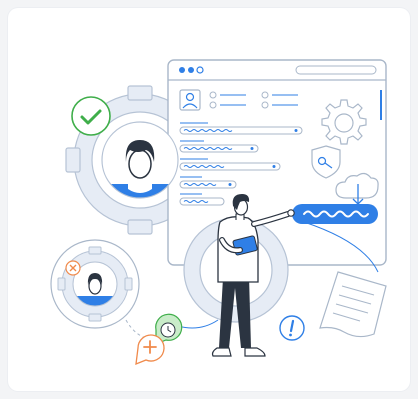 The width and height of the screenshot is (418, 399). I want to click on plus-icon, so click(150, 350).